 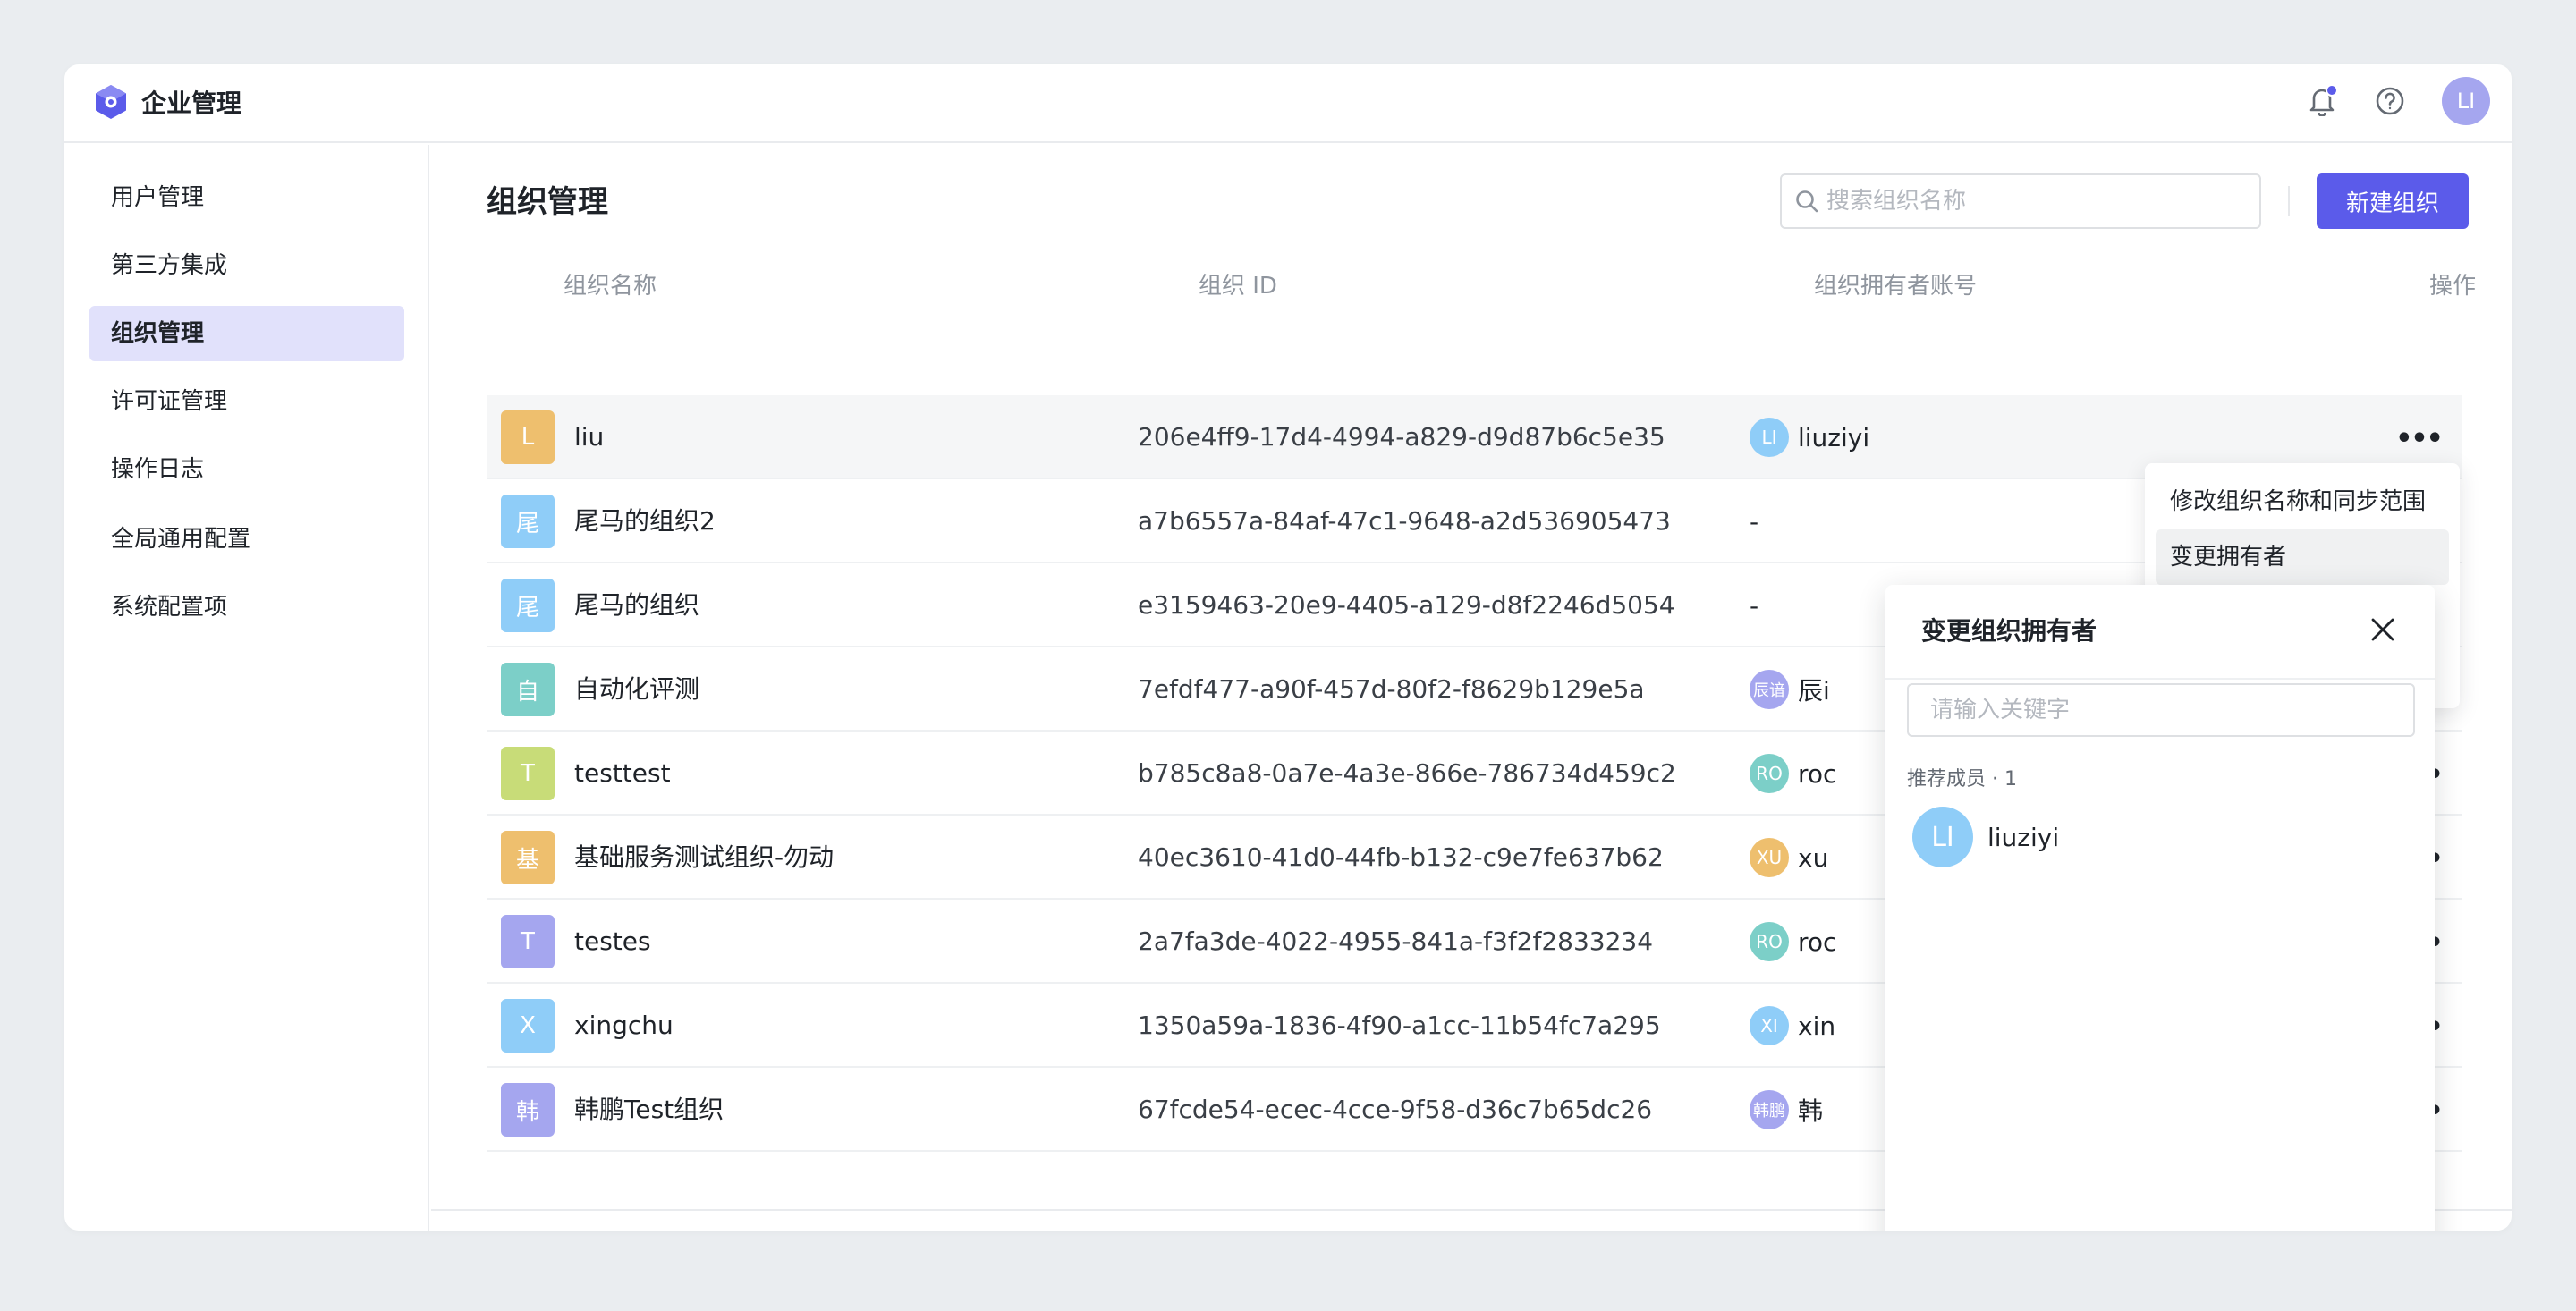 I want to click on table-header: 组织名称 组织 ID 组织拥有者账号 操作, so click(x=1471, y=286).